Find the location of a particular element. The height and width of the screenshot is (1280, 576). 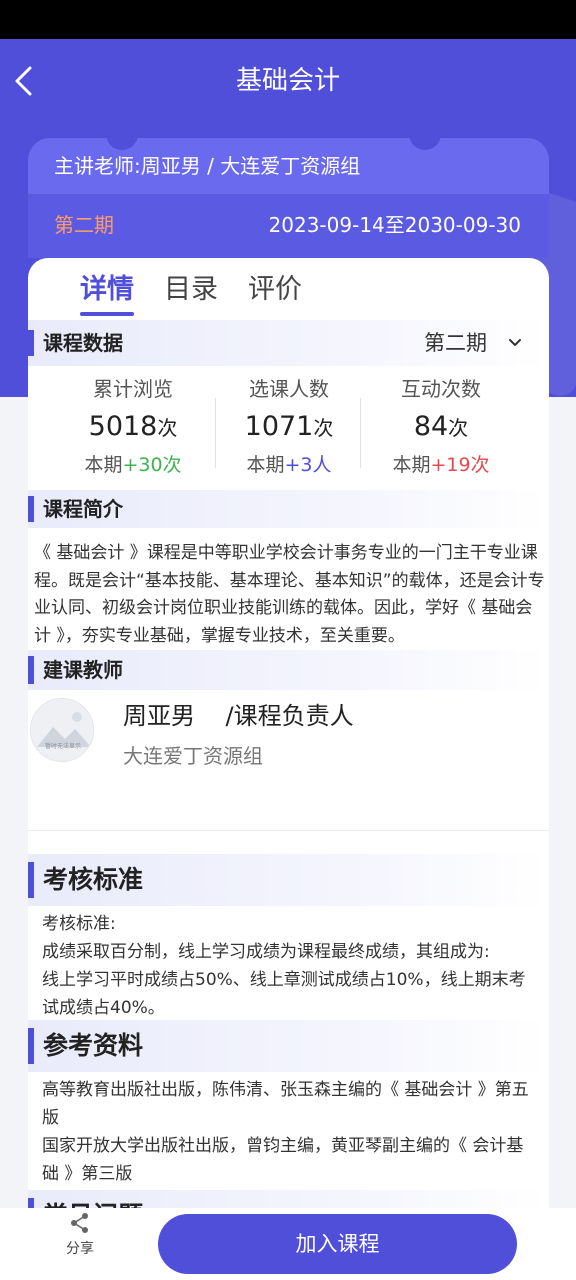

divider is located at coordinates (288, 830).